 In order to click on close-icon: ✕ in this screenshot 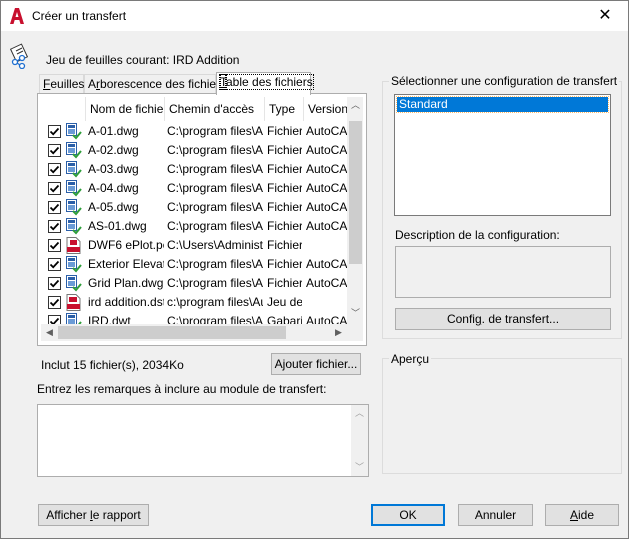, I will do `click(605, 16)`.